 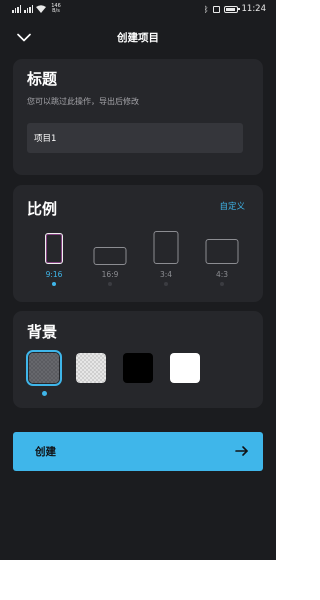 What do you see at coordinates (138, 580) in the screenshot?
I see `bottom-blank-area` at bounding box center [138, 580].